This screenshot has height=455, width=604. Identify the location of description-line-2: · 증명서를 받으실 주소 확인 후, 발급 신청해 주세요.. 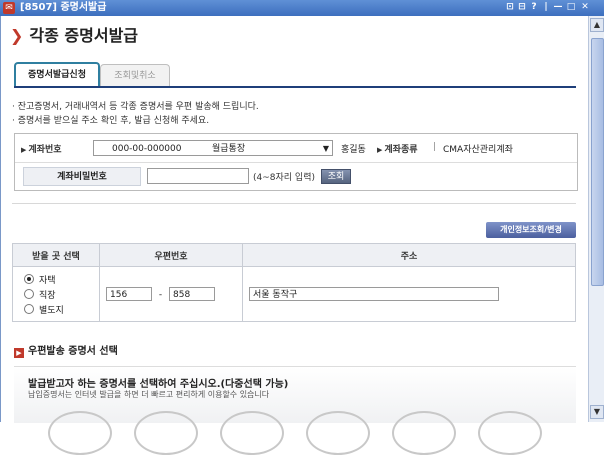
(111, 121).